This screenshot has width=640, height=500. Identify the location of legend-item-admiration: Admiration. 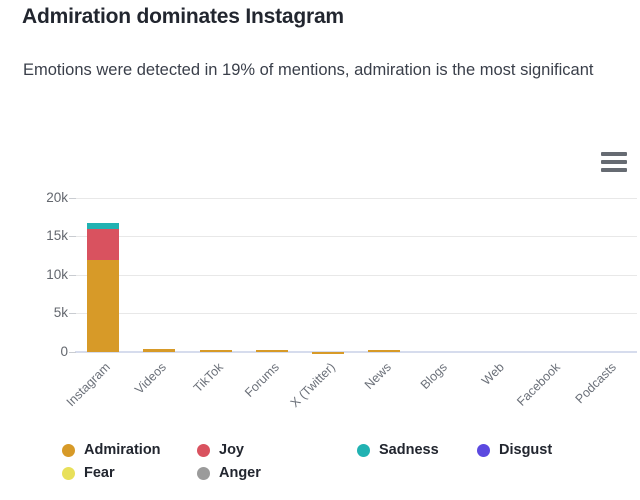
(111, 450).